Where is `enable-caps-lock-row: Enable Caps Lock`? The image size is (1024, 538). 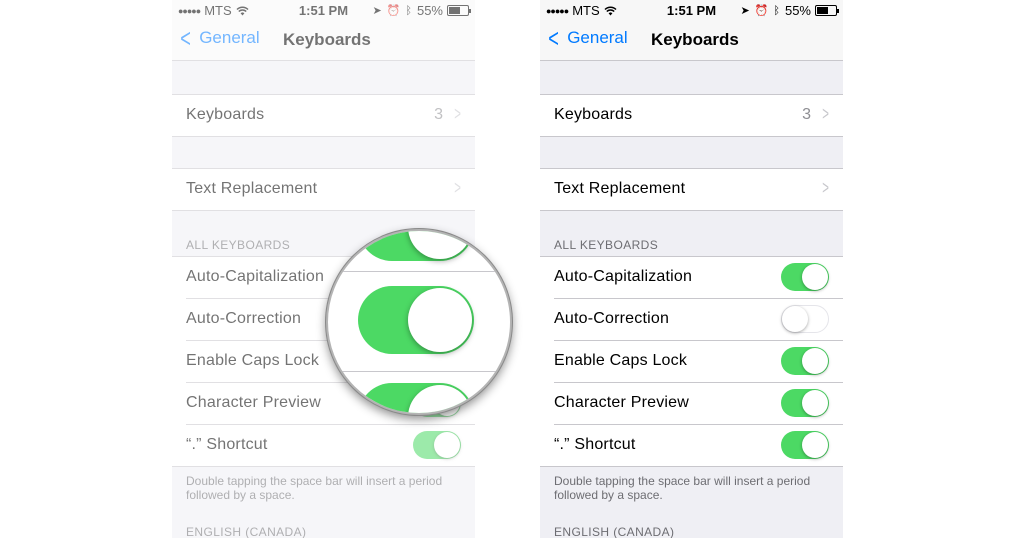
enable-caps-lock-row: Enable Caps Lock is located at coordinates (698, 362).